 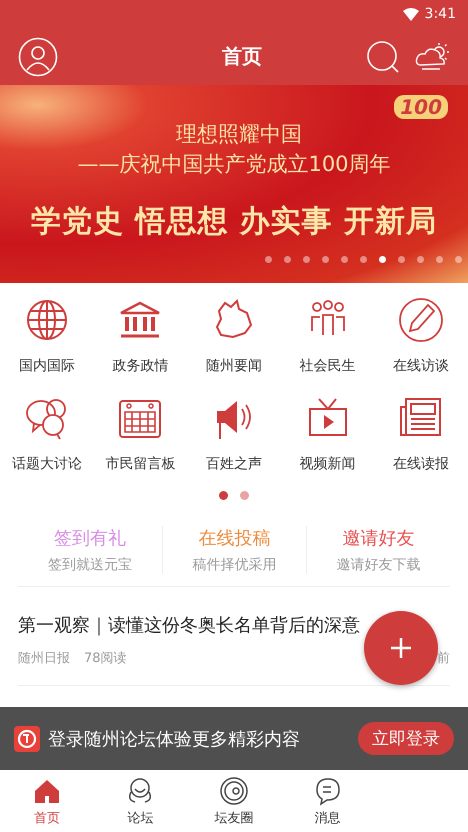 I want to click on quick-link-subtitle: 稿件择优采用, so click(x=234, y=565).